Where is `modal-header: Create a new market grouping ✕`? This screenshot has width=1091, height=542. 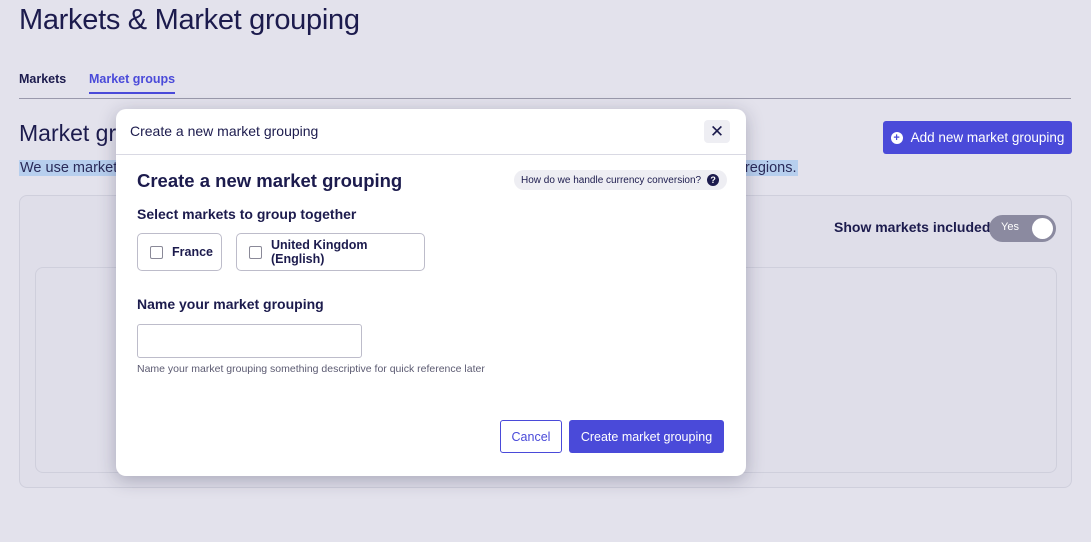 modal-header: Create a new market grouping ✕ is located at coordinates (431, 132).